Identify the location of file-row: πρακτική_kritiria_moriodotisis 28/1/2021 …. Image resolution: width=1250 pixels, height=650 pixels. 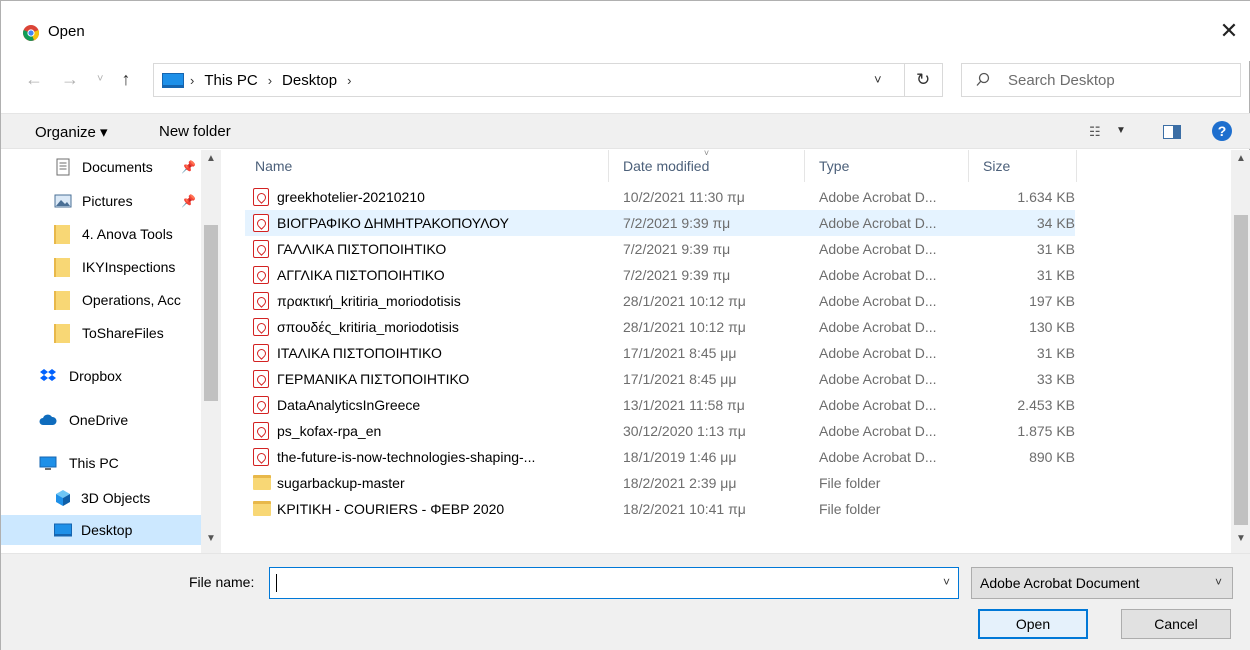
(660, 301).